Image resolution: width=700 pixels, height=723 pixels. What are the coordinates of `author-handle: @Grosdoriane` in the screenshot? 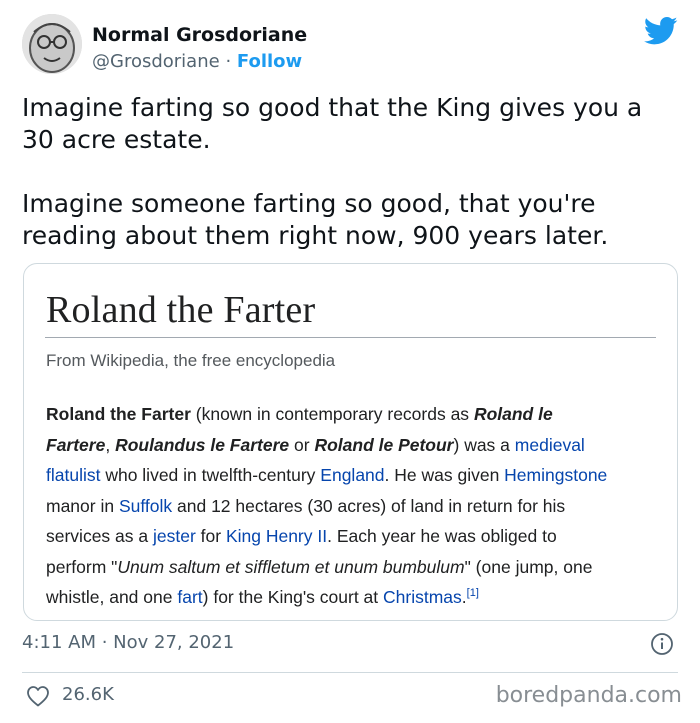 It's located at (156, 61).